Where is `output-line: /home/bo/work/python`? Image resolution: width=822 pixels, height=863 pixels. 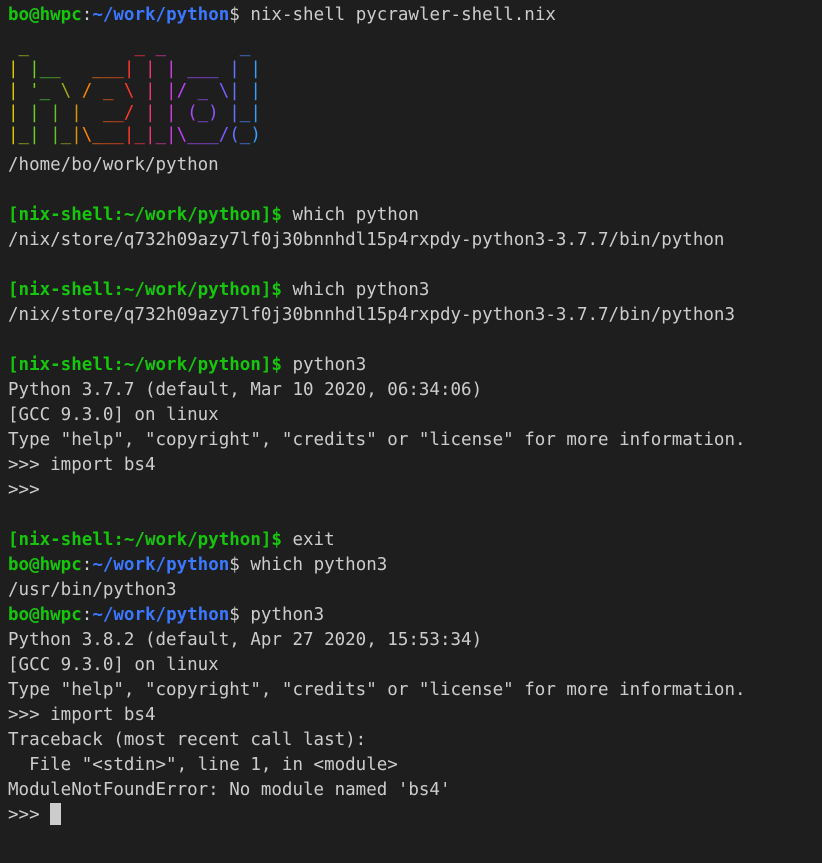
output-line: /home/bo/work/python is located at coordinates (113, 165).